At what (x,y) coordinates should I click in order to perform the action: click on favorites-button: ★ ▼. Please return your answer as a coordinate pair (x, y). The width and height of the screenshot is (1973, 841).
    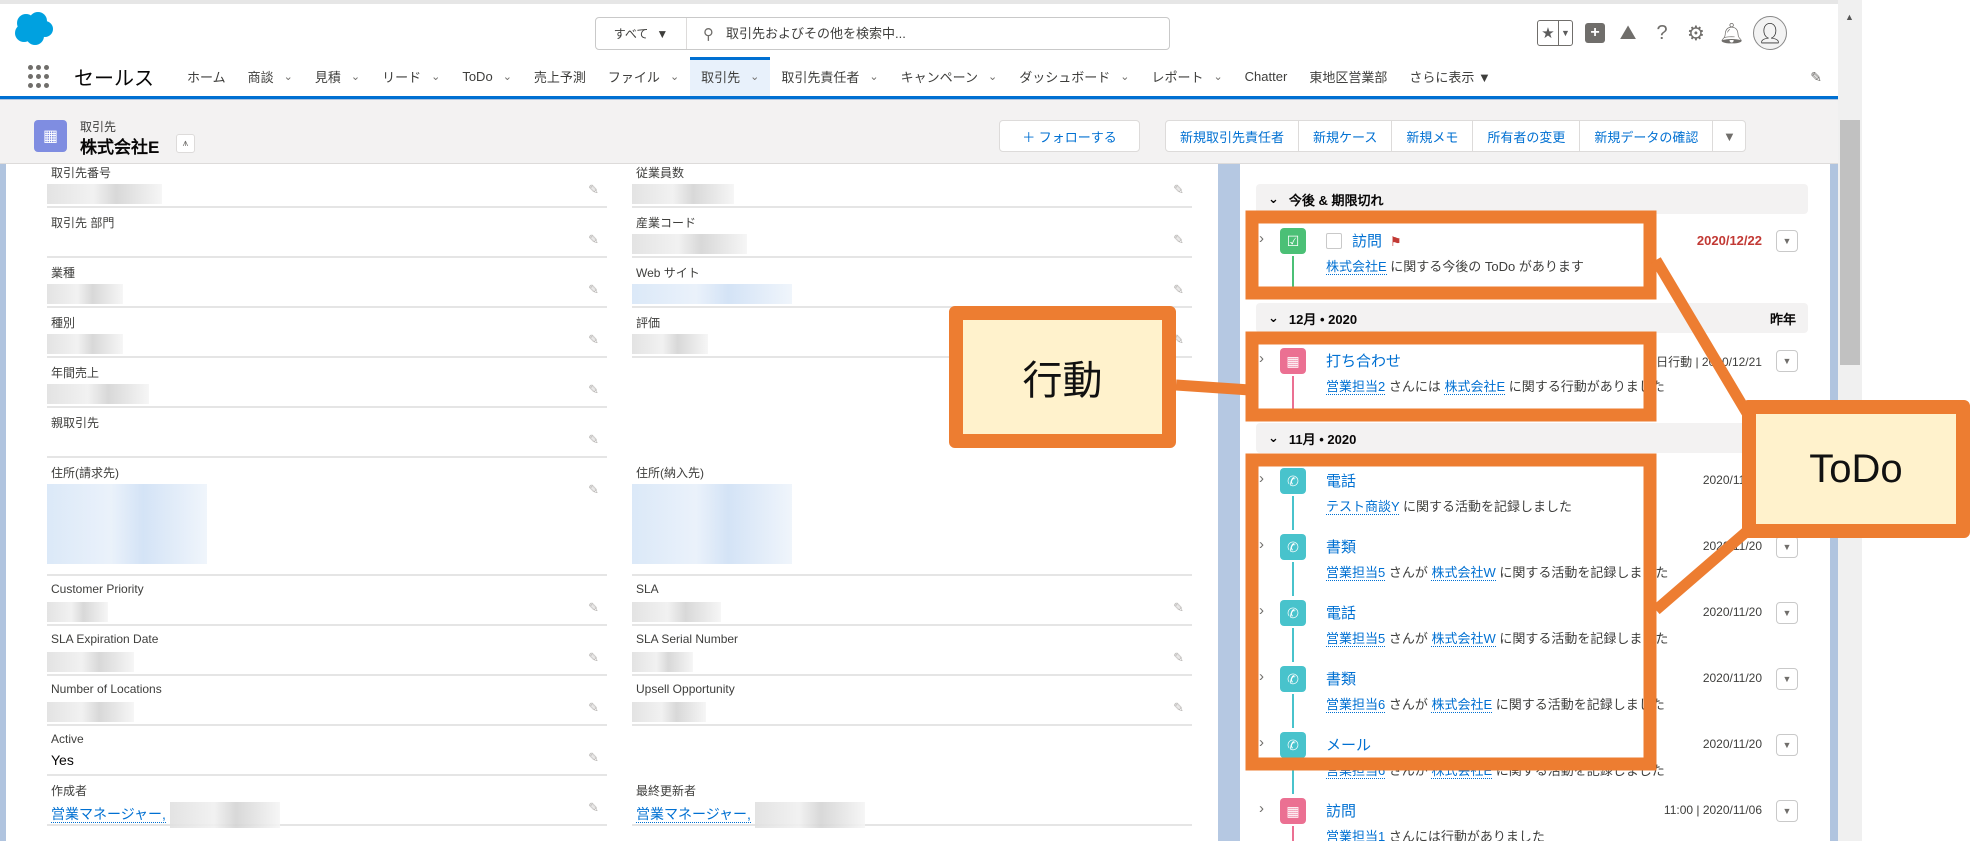
    Looking at the image, I should click on (1555, 33).